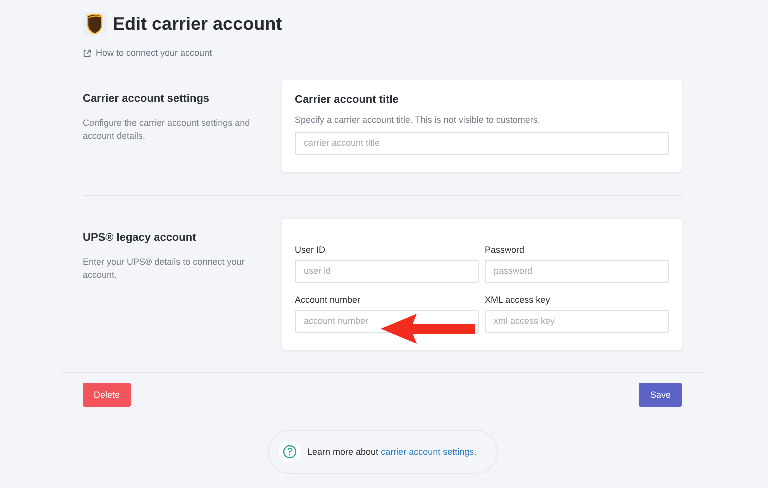 The width and height of the screenshot is (768, 488). Describe the element at coordinates (660, 394) in the screenshot. I see `save-button: Save` at that location.